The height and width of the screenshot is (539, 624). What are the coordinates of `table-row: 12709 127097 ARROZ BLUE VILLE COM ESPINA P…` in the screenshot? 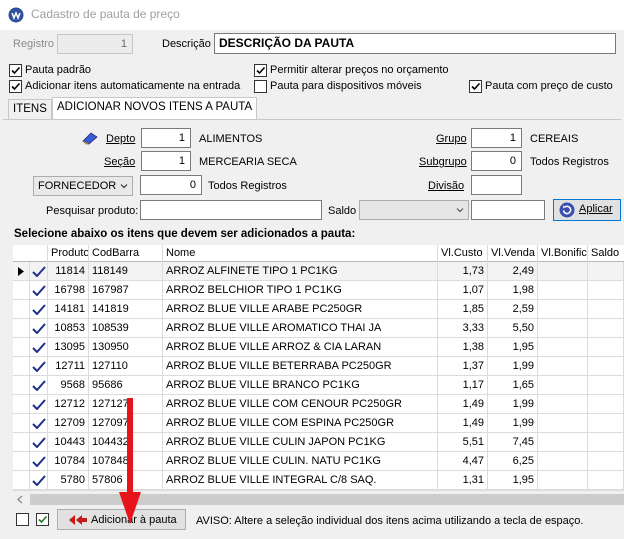 It's located at (318, 423).